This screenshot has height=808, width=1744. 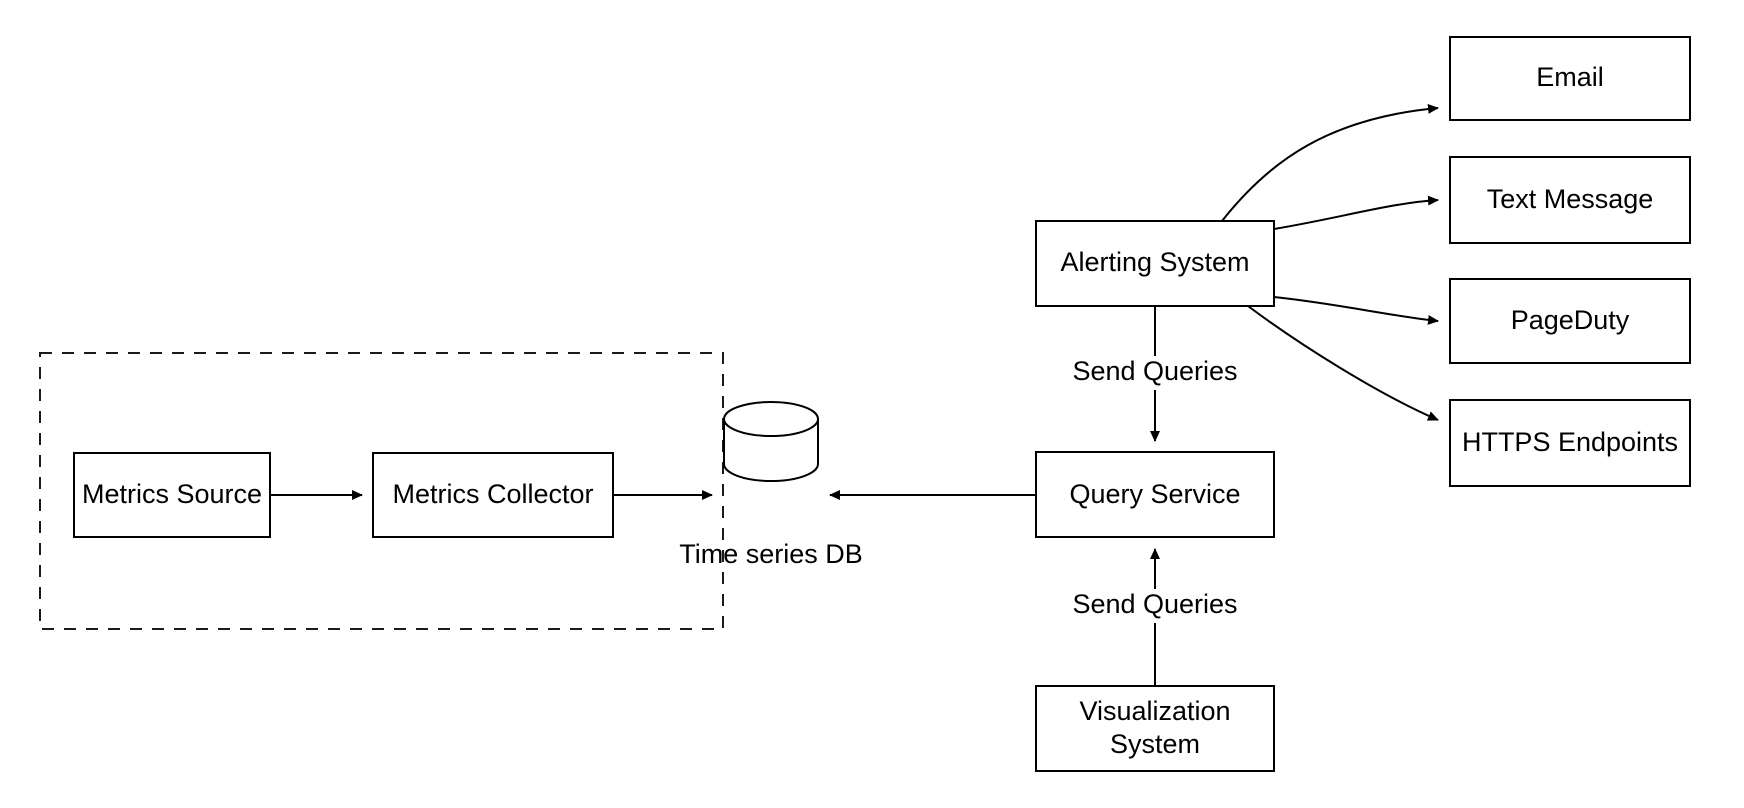 I want to click on node-visualization-system-label-line2: System, so click(x=1155, y=744).